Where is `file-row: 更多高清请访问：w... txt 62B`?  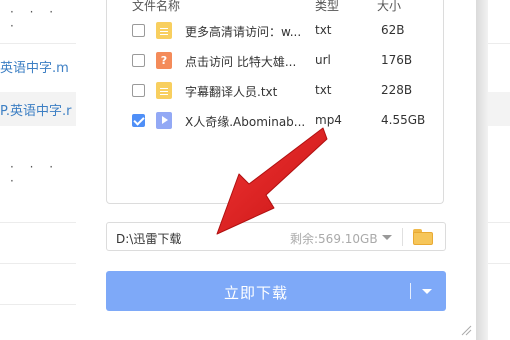
file-row: 更多高清请访问：w... txt 62B is located at coordinates (275, 31).